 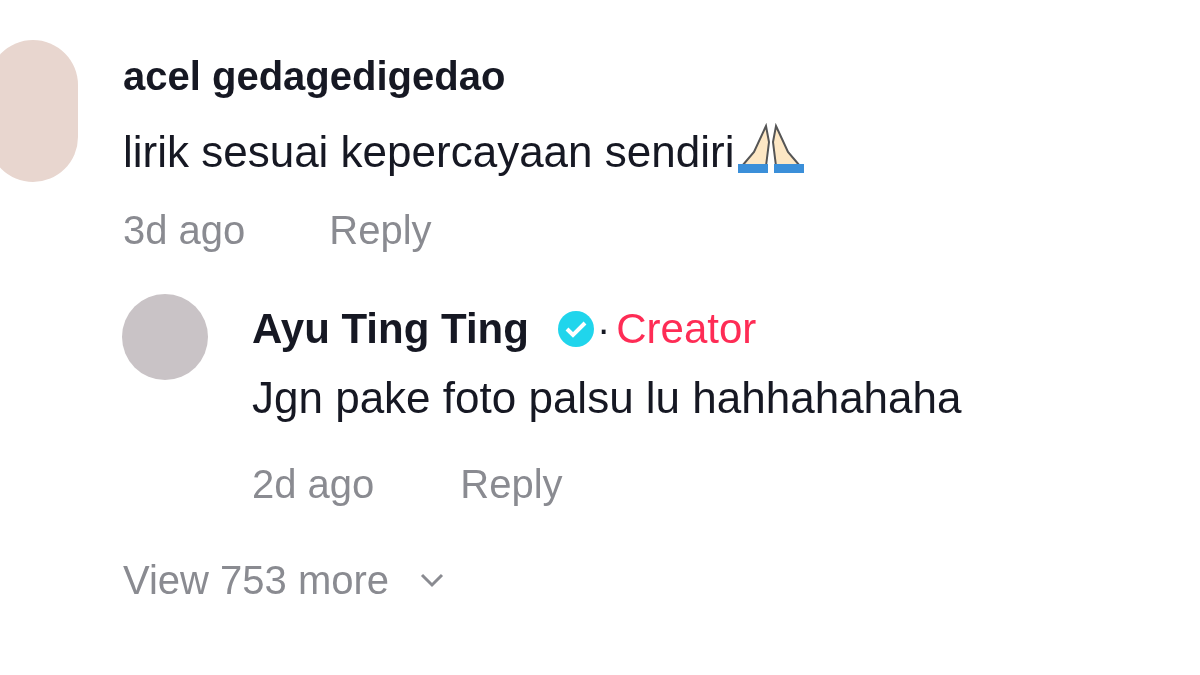 What do you see at coordinates (284, 580) in the screenshot?
I see `view-more-button: View 753 more` at bounding box center [284, 580].